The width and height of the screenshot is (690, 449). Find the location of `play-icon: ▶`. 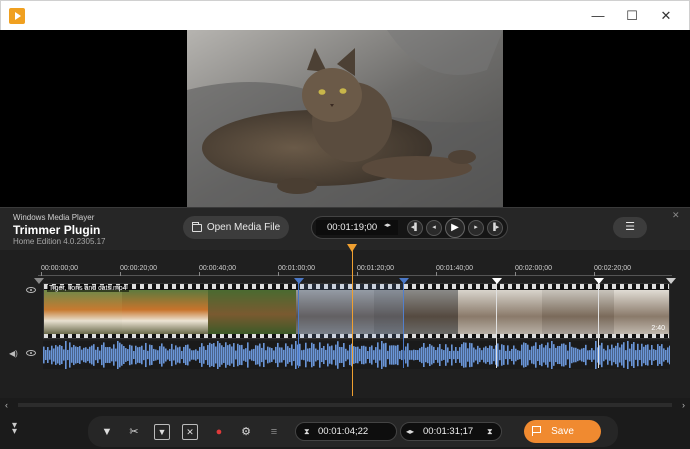

play-icon: ▶ is located at coordinates (455, 228).